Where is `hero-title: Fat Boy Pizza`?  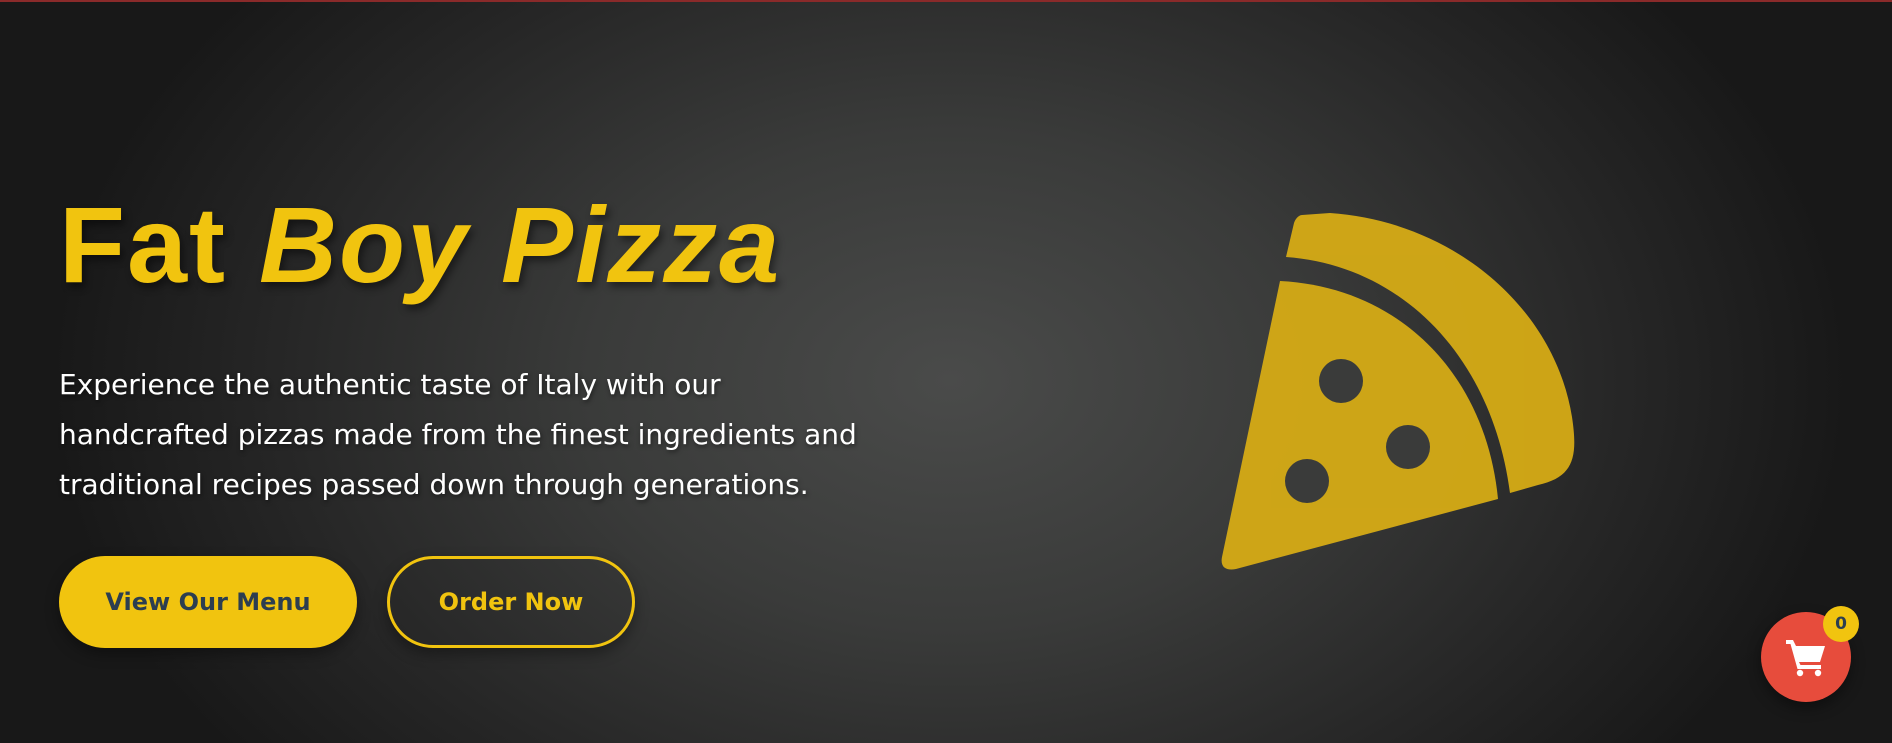 hero-title: Fat Boy Pizza is located at coordinates (499, 245).